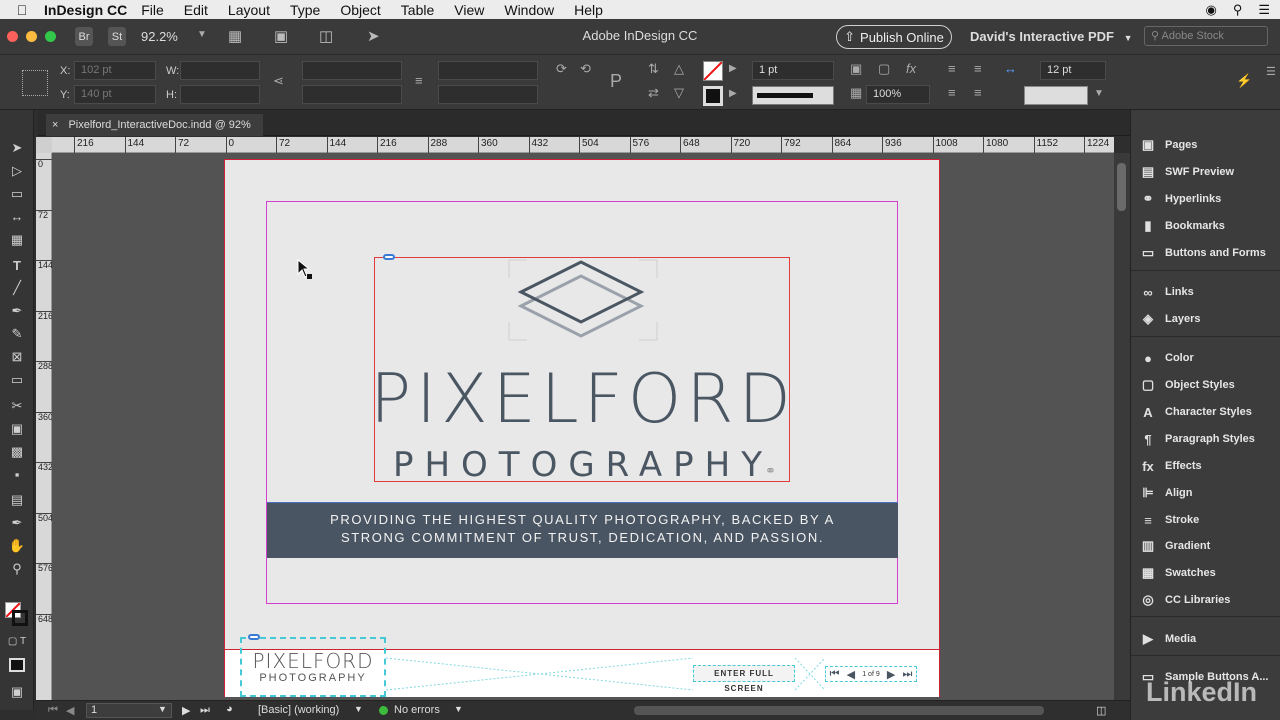  What do you see at coordinates (44, 426) in the screenshot?
I see `vertical-ruler: 0 72 144 216 288 360 432 504 576 648` at bounding box center [44, 426].